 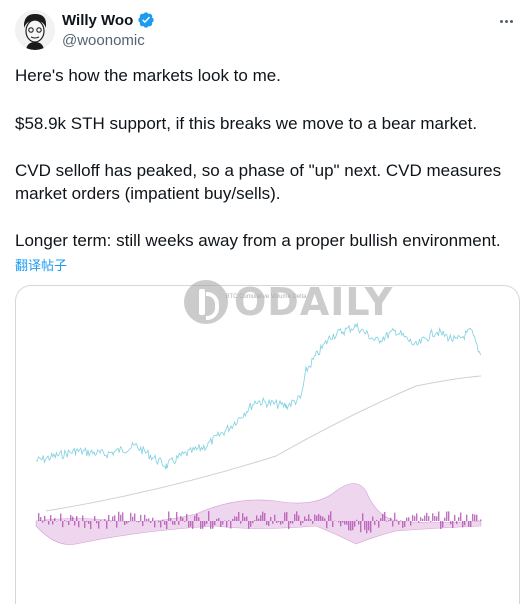 I want to click on author-avatar, so click(x=35, y=30).